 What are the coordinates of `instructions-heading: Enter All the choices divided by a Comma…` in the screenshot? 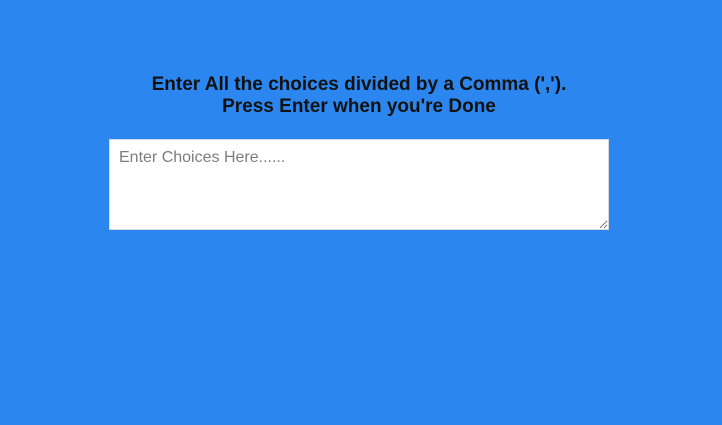 It's located at (359, 96).